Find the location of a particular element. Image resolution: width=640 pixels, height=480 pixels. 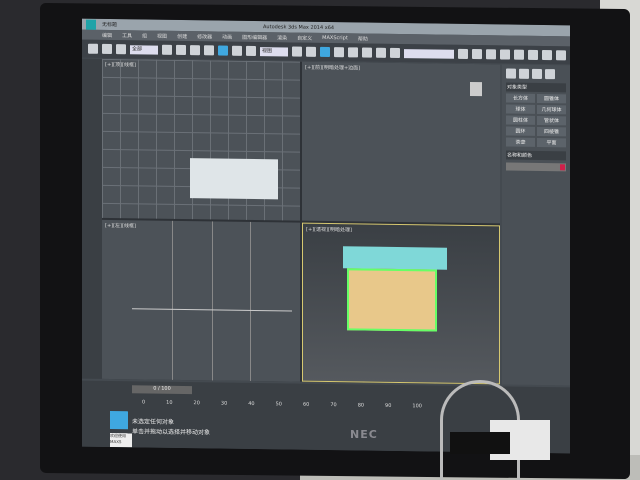

menu-tools: 工具 is located at coordinates (127, 35).